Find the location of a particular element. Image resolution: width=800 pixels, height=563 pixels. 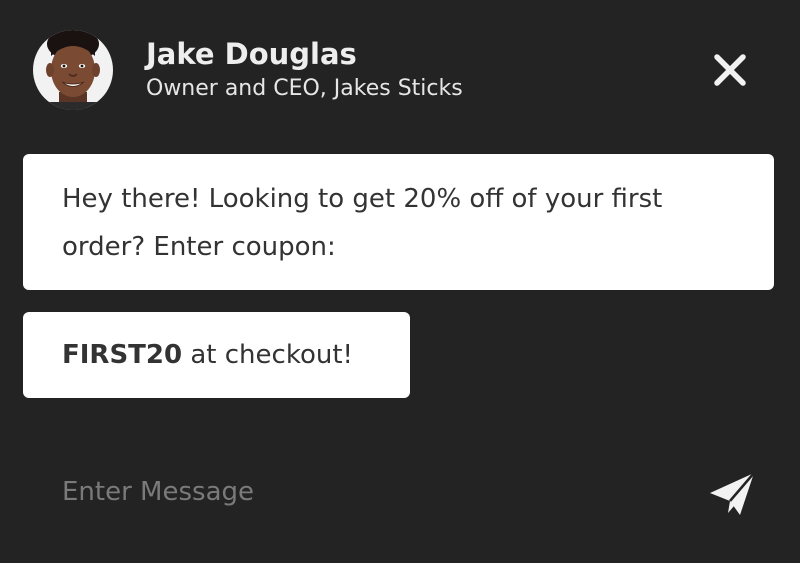

coupon-code: FIRST20 is located at coordinates (122, 355).